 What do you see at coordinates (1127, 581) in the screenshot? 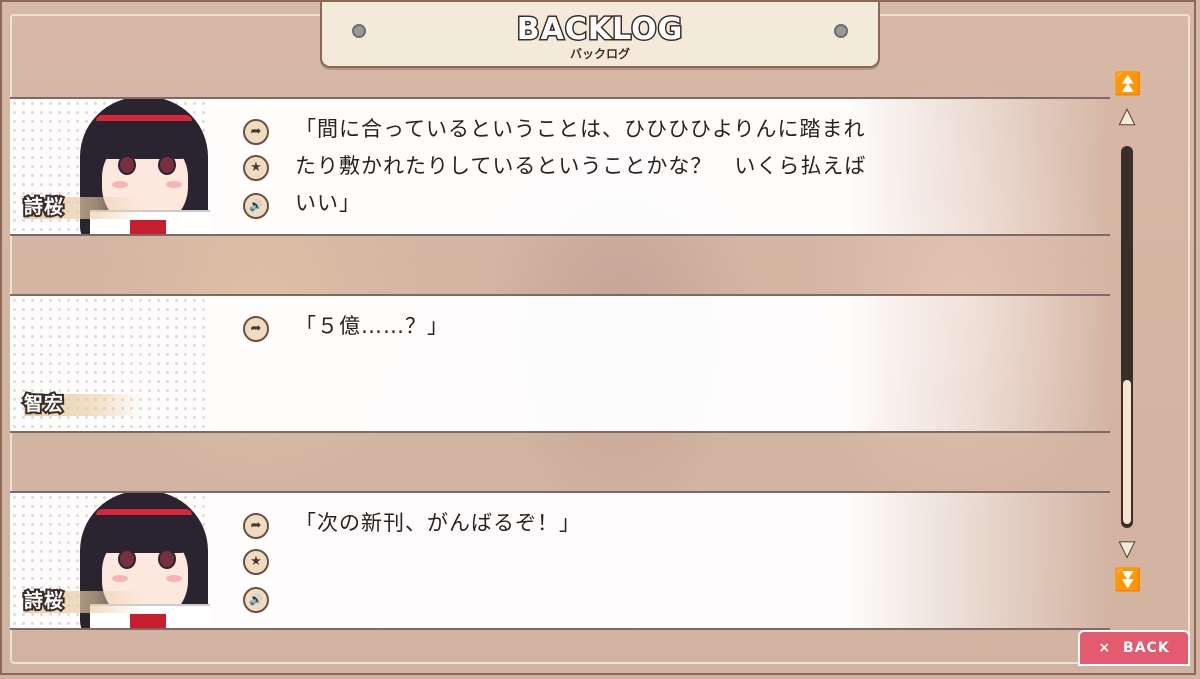
I see `scroll-bottom-icon: ⏬` at bounding box center [1127, 581].